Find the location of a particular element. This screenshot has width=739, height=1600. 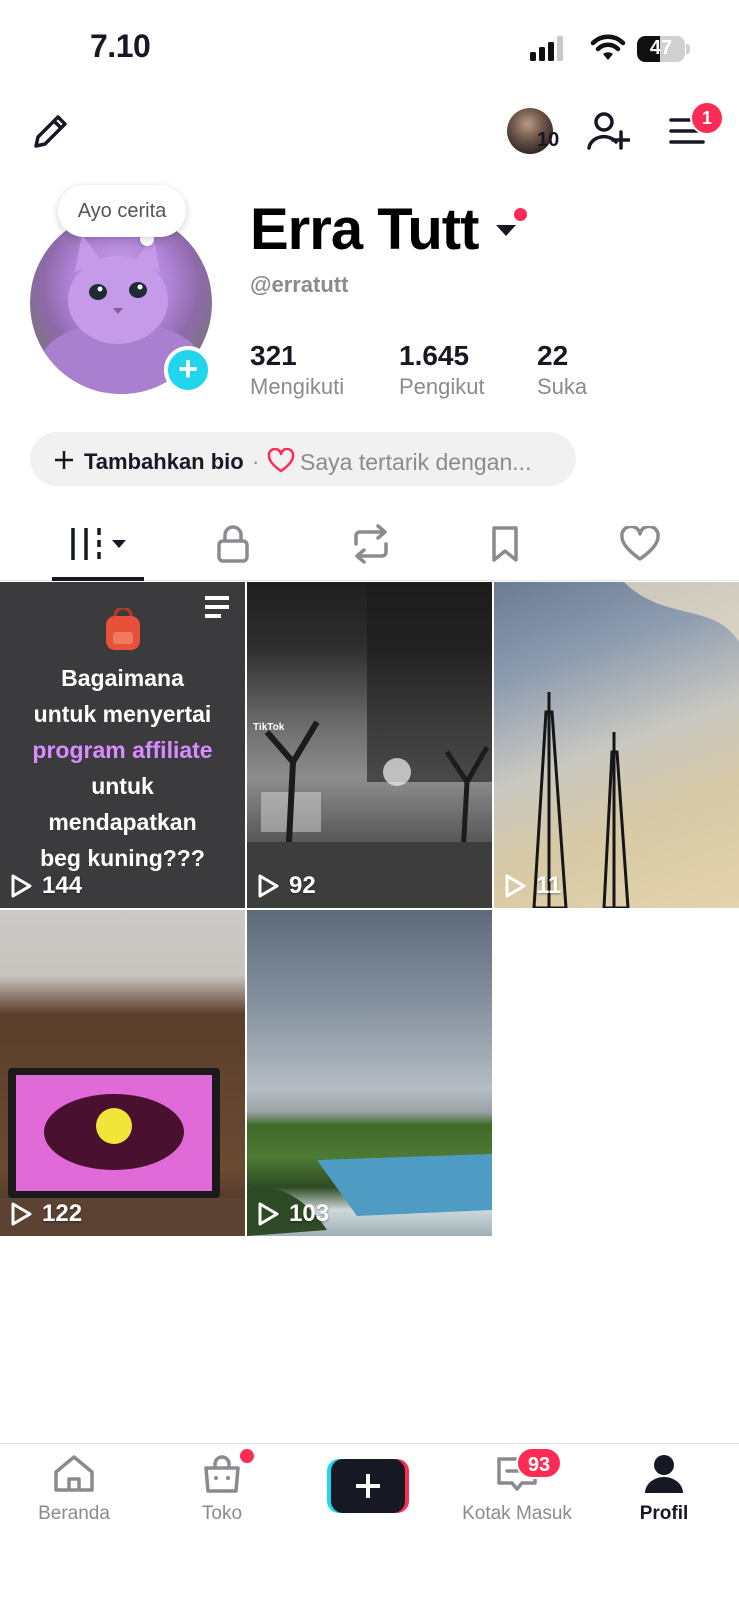

stat-likes: 22 Suka is located at coordinates (562, 370).